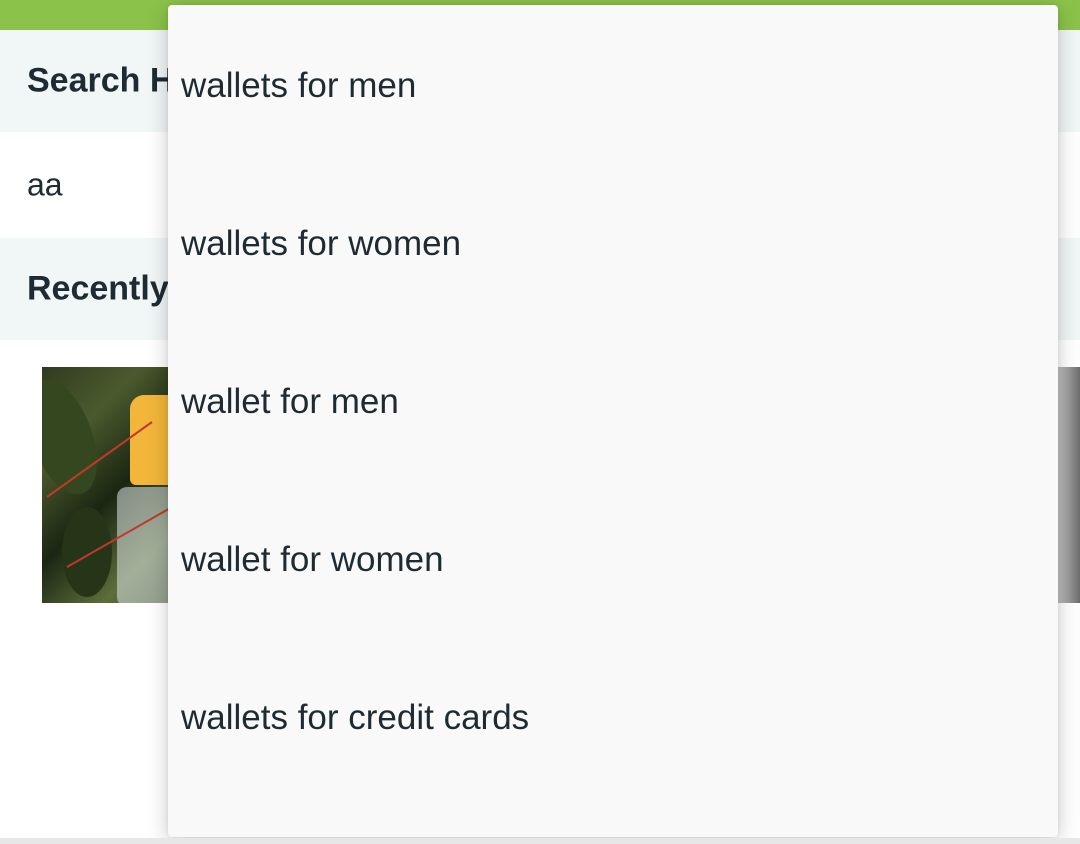 The image size is (1080, 844). Describe the element at coordinates (355, 717) in the screenshot. I see `suggestion-label: wallets for credit cards` at that location.